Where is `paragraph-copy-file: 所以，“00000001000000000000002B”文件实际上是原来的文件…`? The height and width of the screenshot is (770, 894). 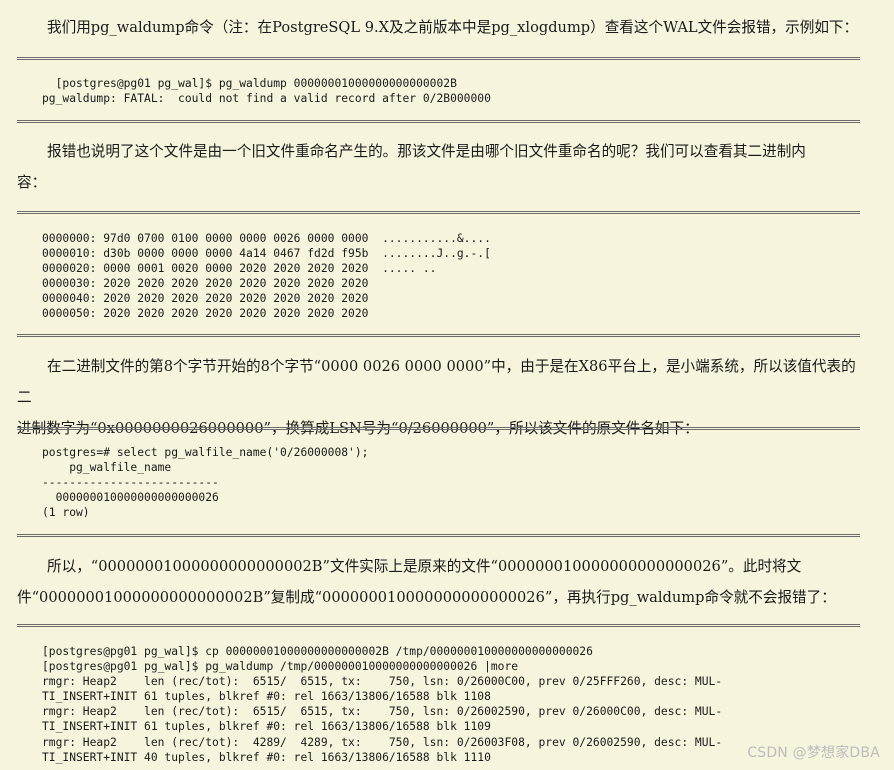 paragraph-copy-file: 所以，“00000001000000000000002B”文件实际上是原来的文件… is located at coordinates (439, 582).